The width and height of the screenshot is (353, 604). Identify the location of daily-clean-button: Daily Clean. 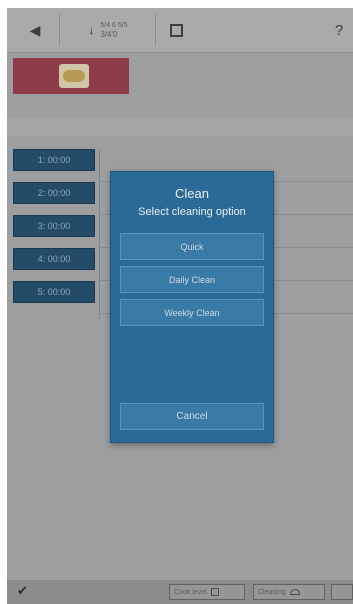
(192, 279).